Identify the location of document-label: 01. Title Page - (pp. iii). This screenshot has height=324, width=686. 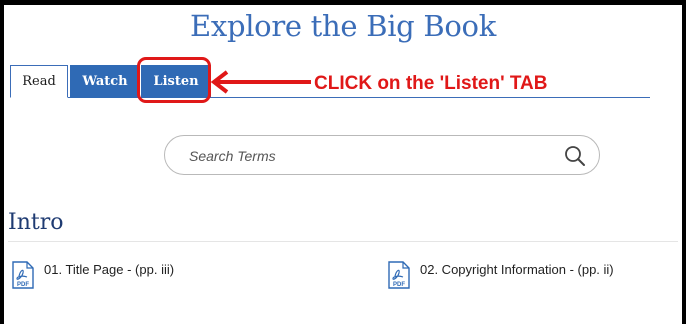
(109, 269).